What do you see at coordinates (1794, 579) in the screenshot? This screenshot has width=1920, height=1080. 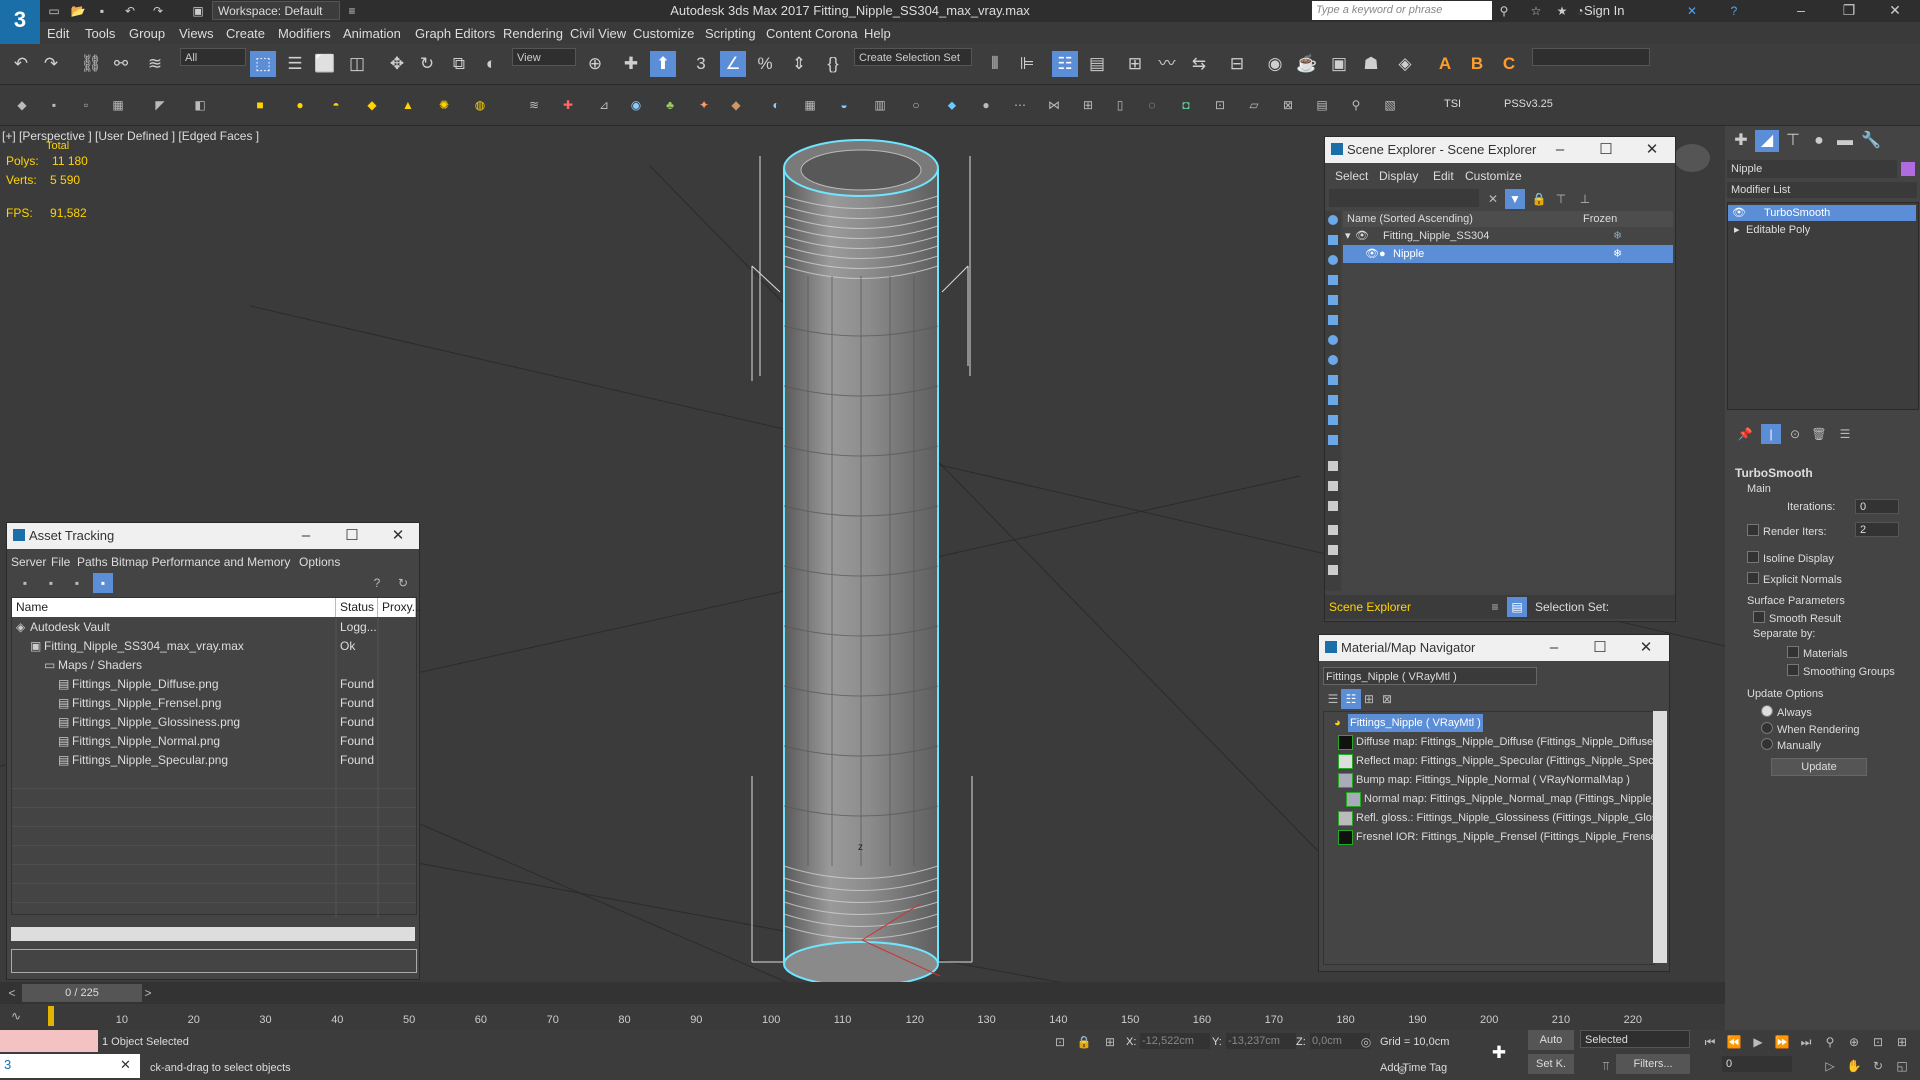 I see `explicit-normals-row: Explicit Normals` at bounding box center [1794, 579].